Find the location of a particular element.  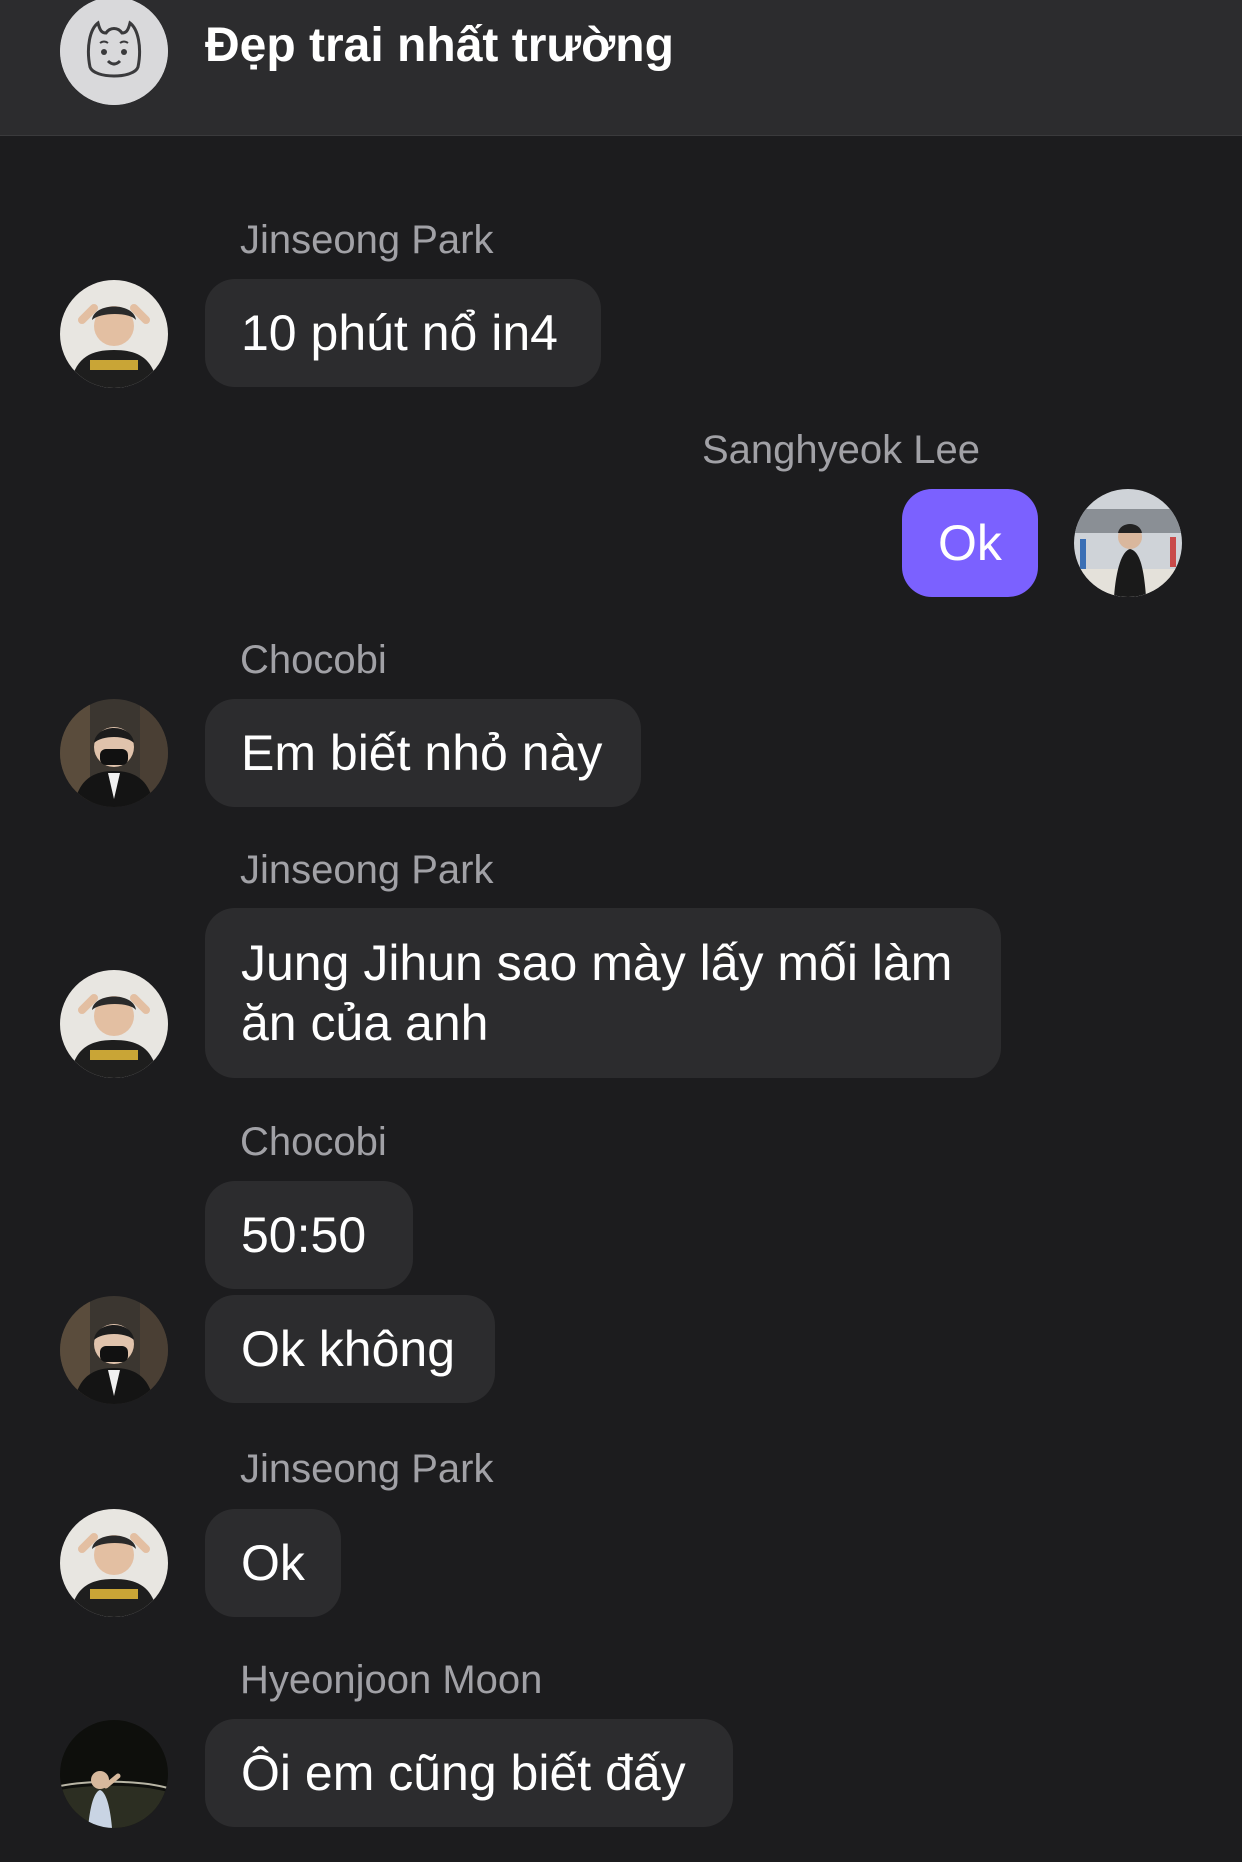

message-bubble: Ok không is located at coordinates (350, 1349).